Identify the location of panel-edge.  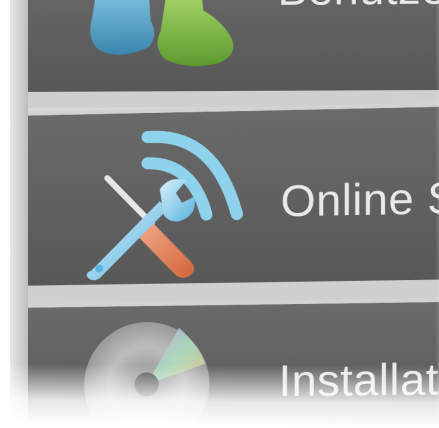
(19, 212).